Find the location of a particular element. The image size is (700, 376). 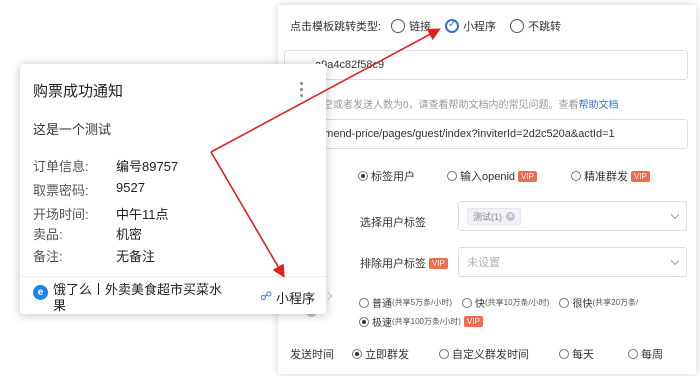

miniprogram-icon: ☍ is located at coordinates (266, 296).